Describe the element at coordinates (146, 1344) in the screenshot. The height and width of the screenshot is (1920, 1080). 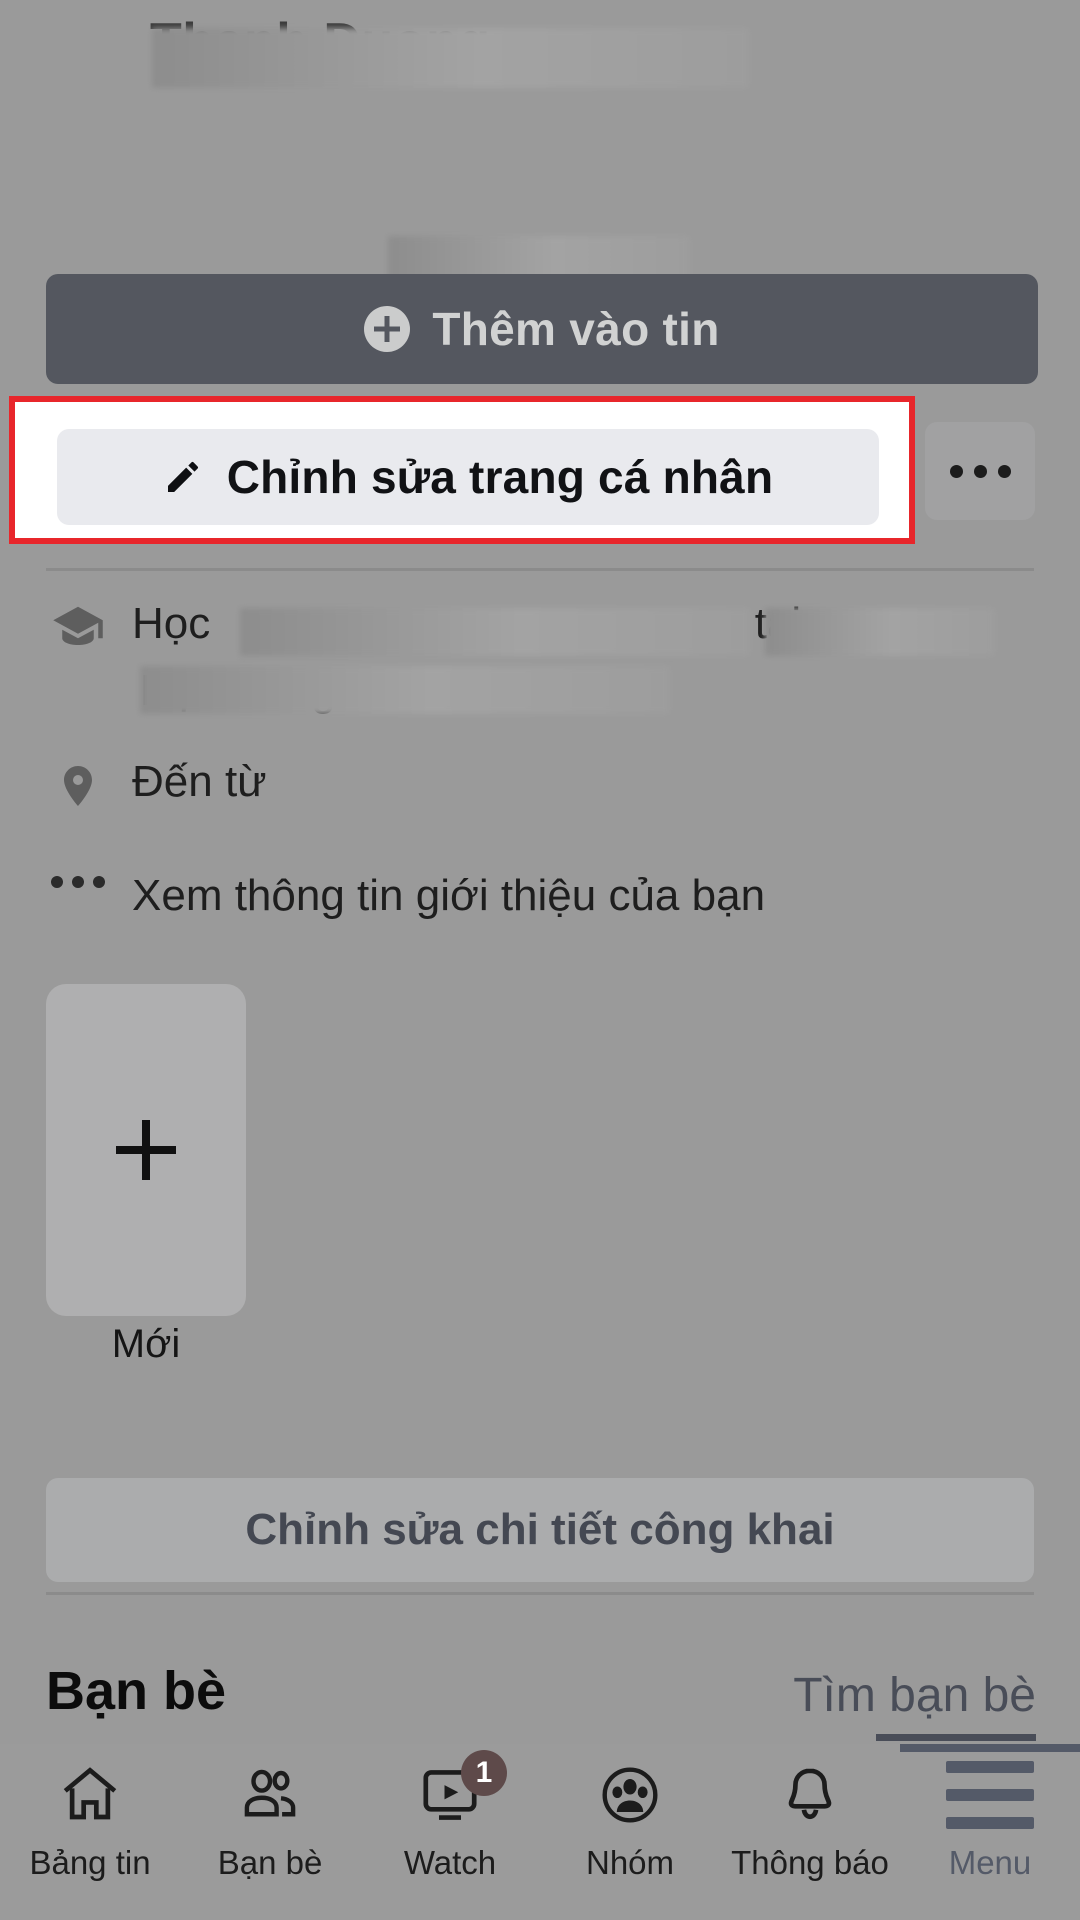
I see `create-story-label: Mới` at that location.